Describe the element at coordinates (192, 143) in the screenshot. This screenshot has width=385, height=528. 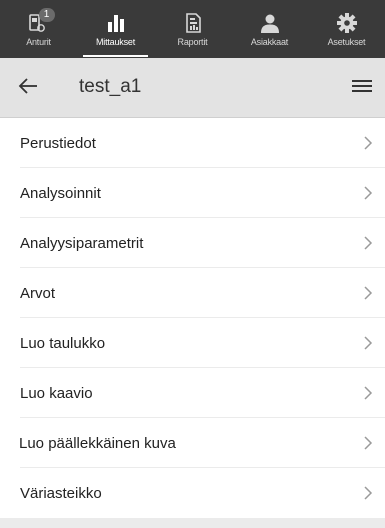
I see `list-item-perustiedot: Perustiedot` at that location.